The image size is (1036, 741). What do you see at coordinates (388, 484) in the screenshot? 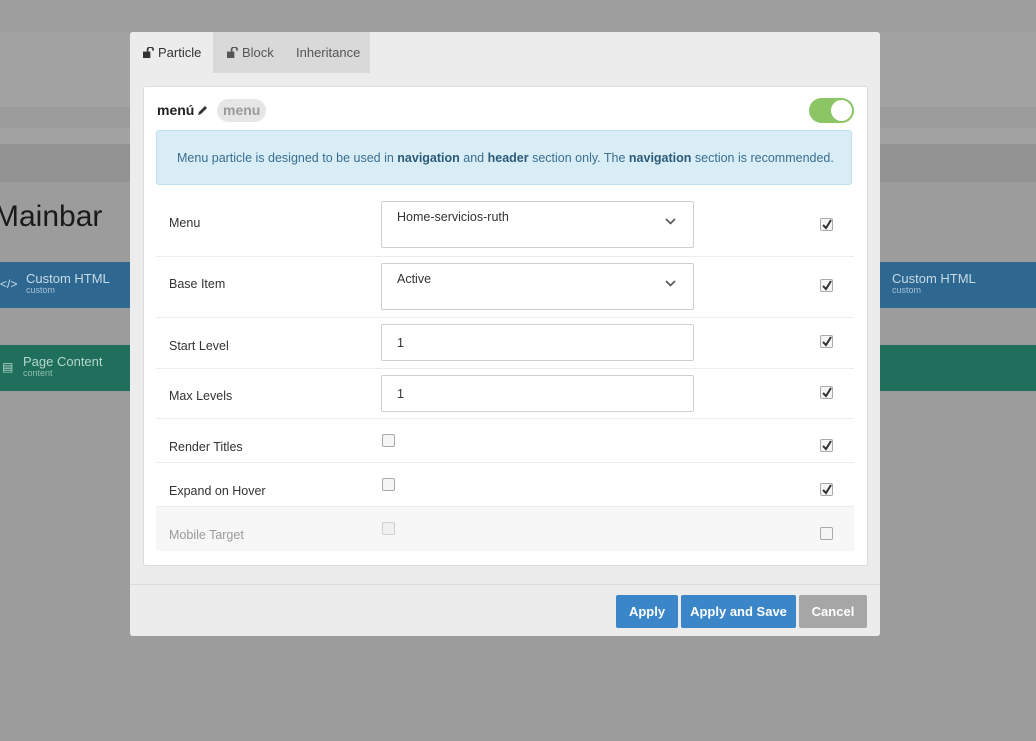
I see `expand-on-hover-checkbox` at bounding box center [388, 484].